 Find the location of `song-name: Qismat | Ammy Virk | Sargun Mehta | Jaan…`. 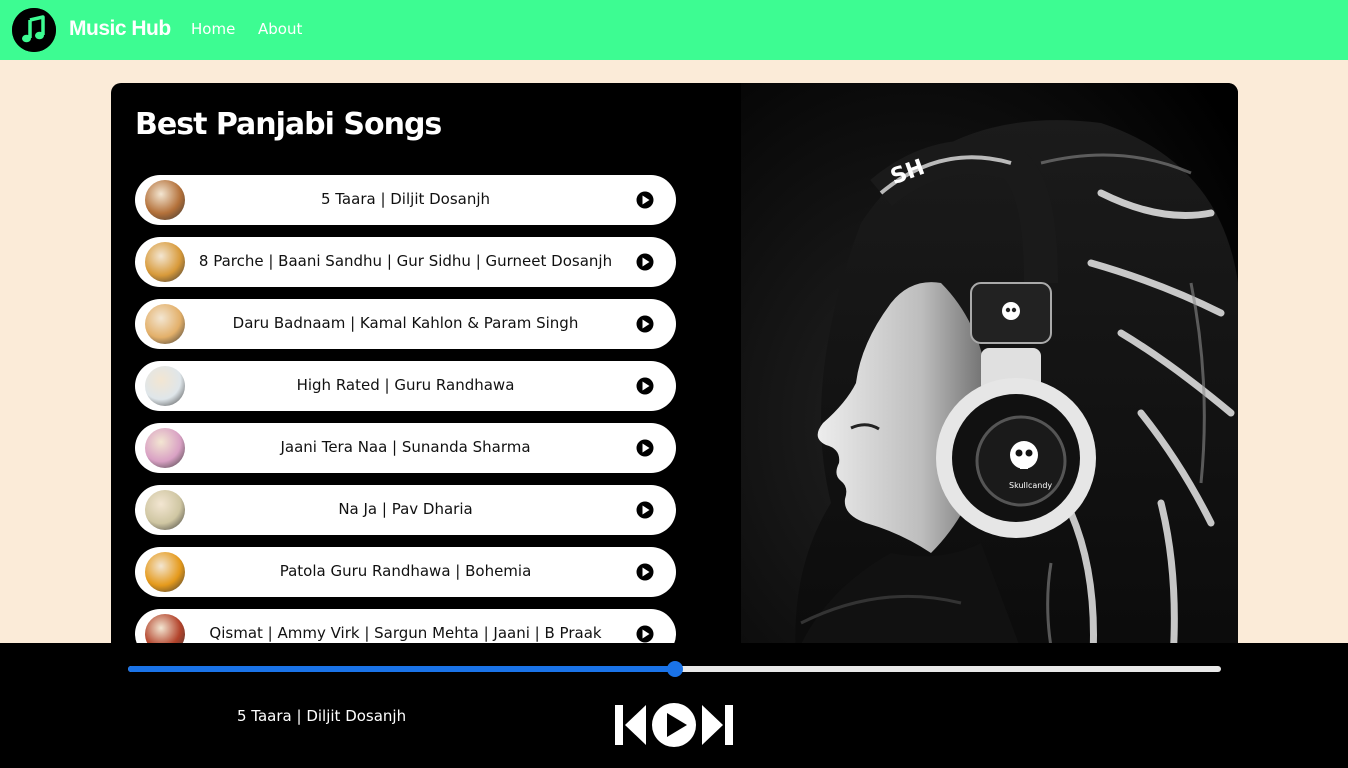

song-name: Qismat | Ammy Virk | Sargun Mehta | Jaan… is located at coordinates (405, 633).